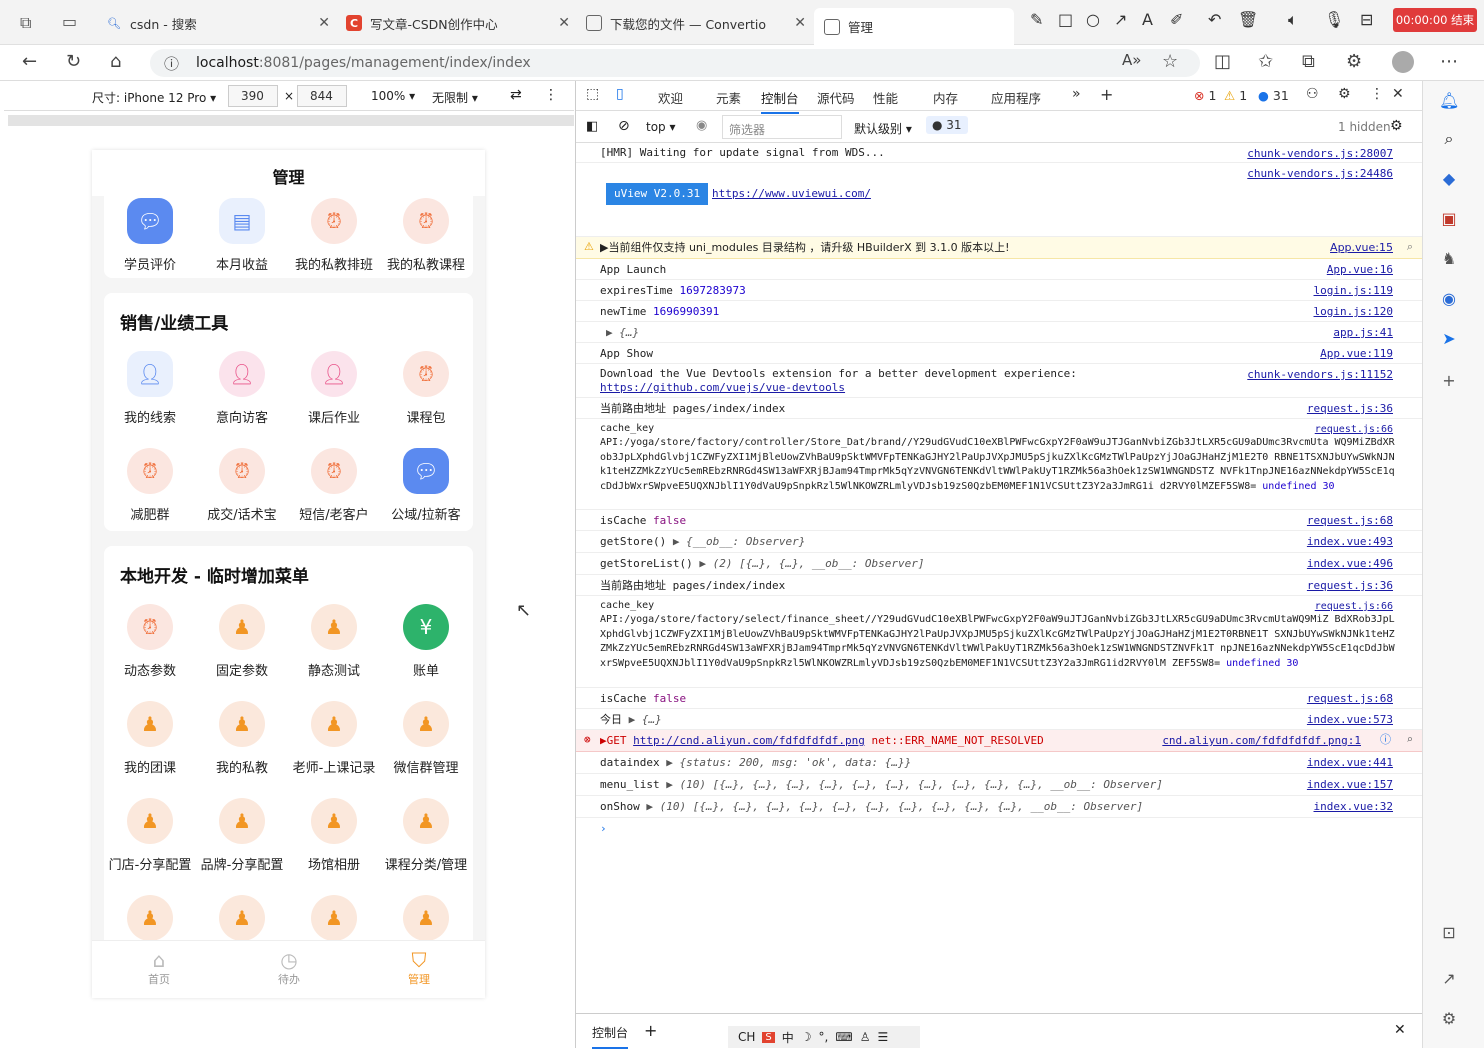 The height and width of the screenshot is (1049, 1484). Describe the element at coordinates (836, 97) in the screenshot. I see `tab-sources: 源代码` at that location.